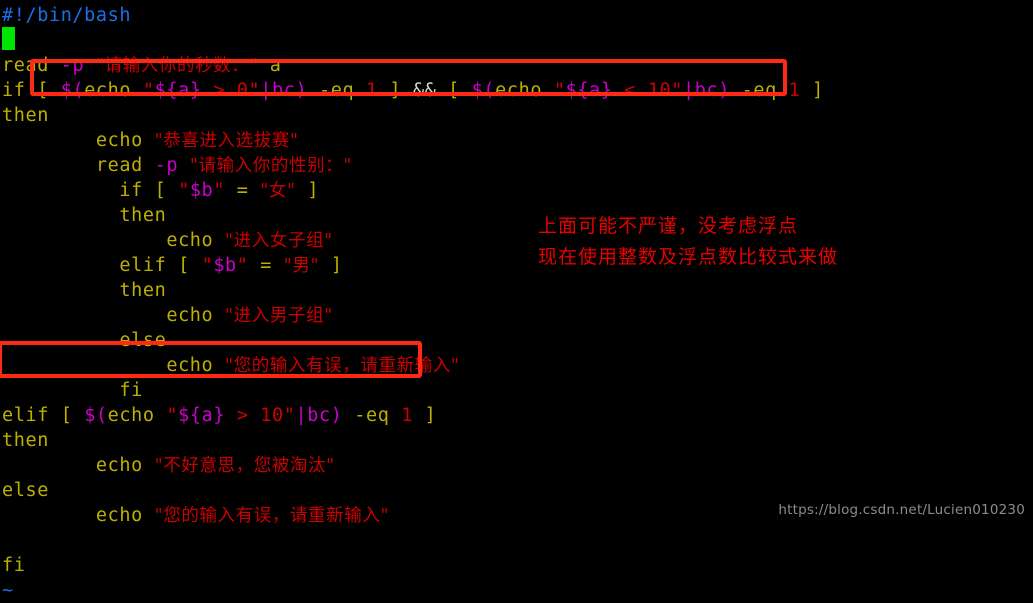 Image resolution: width=1033 pixels, height=603 pixels. What do you see at coordinates (516, 465) in the screenshot?
I see `code-line: echo "不好意思，您被淘汰"` at bounding box center [516, 465].